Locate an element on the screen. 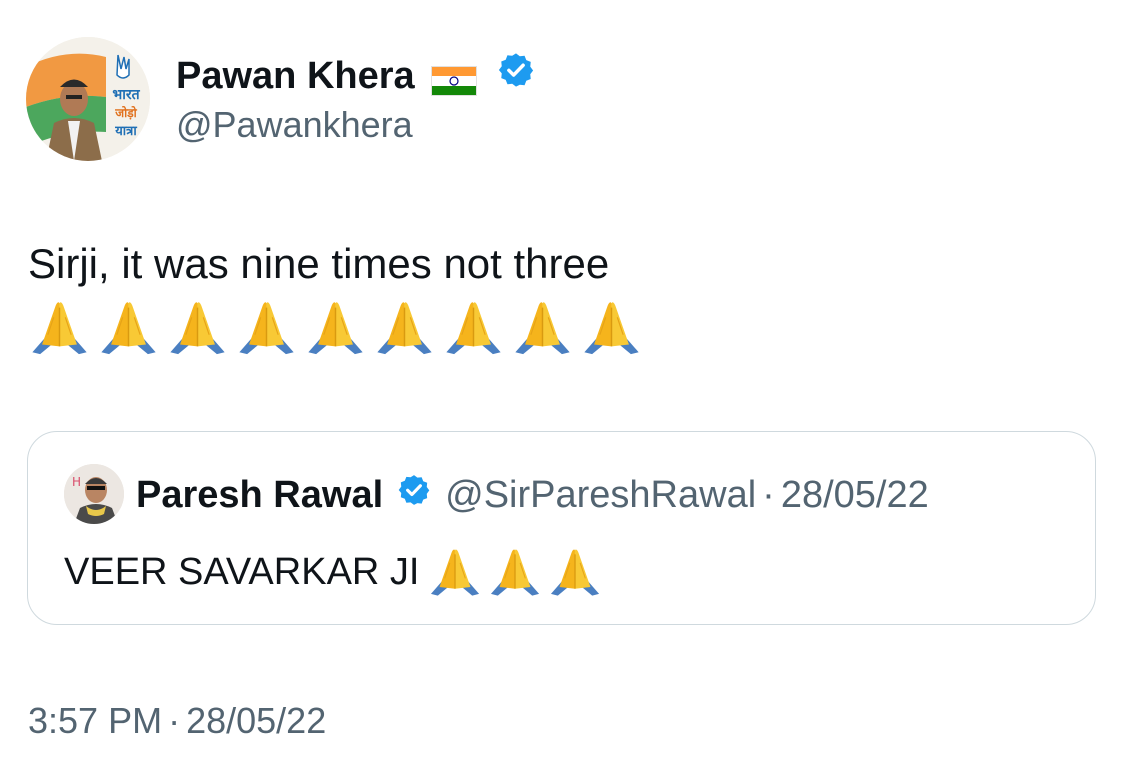  author-handle: @Pawankhera is located at coordinates (294, 125).